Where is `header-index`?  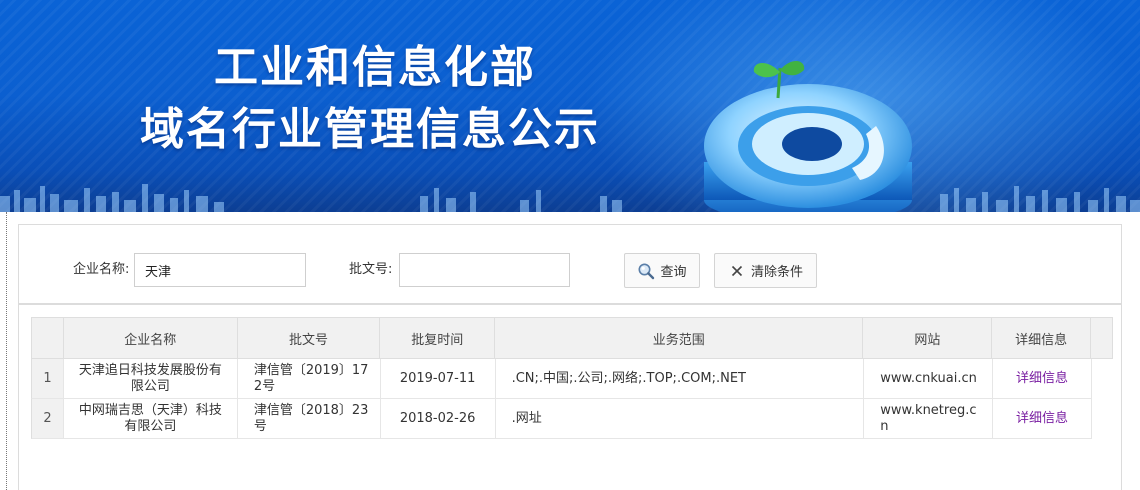 header-index is located at coordinates (48, 338).